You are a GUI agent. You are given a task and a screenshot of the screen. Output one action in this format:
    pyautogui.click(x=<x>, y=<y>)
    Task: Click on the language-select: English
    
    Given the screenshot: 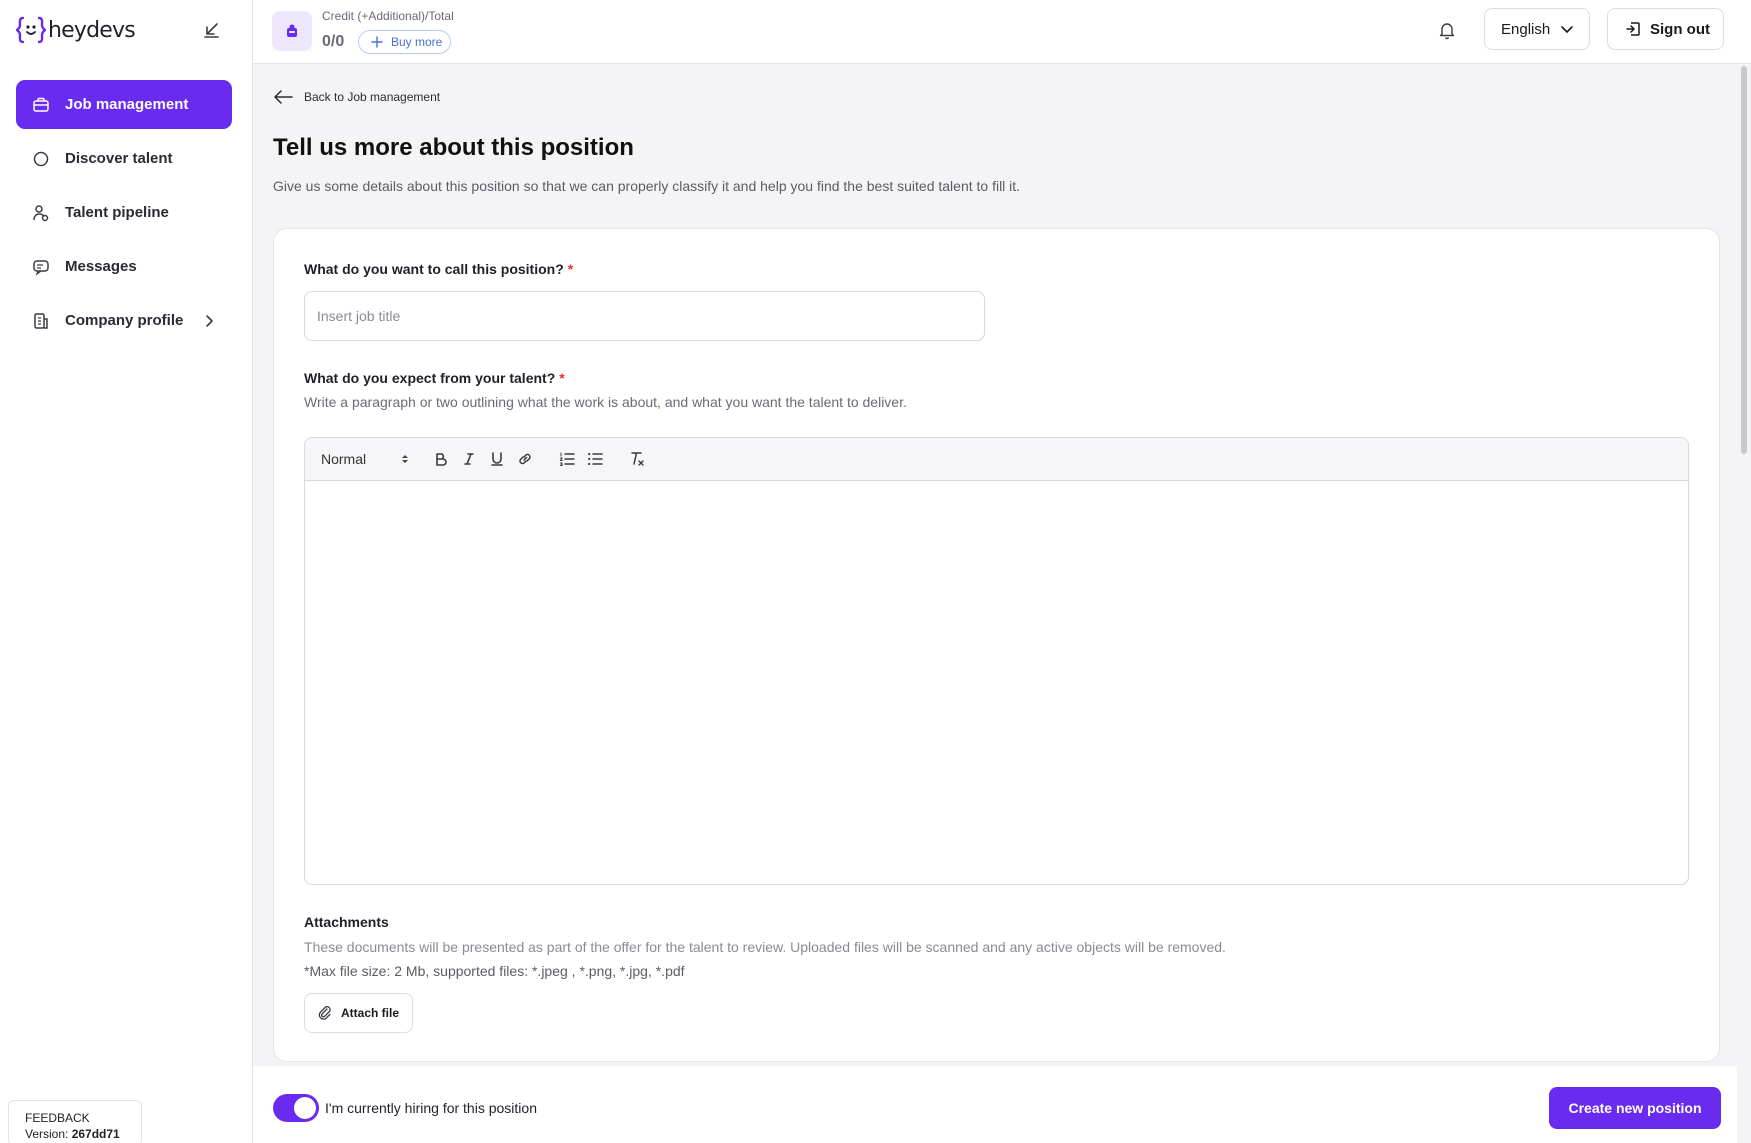 What is the action you would take?
    pyautogui.click(x=1537, y=29)
    